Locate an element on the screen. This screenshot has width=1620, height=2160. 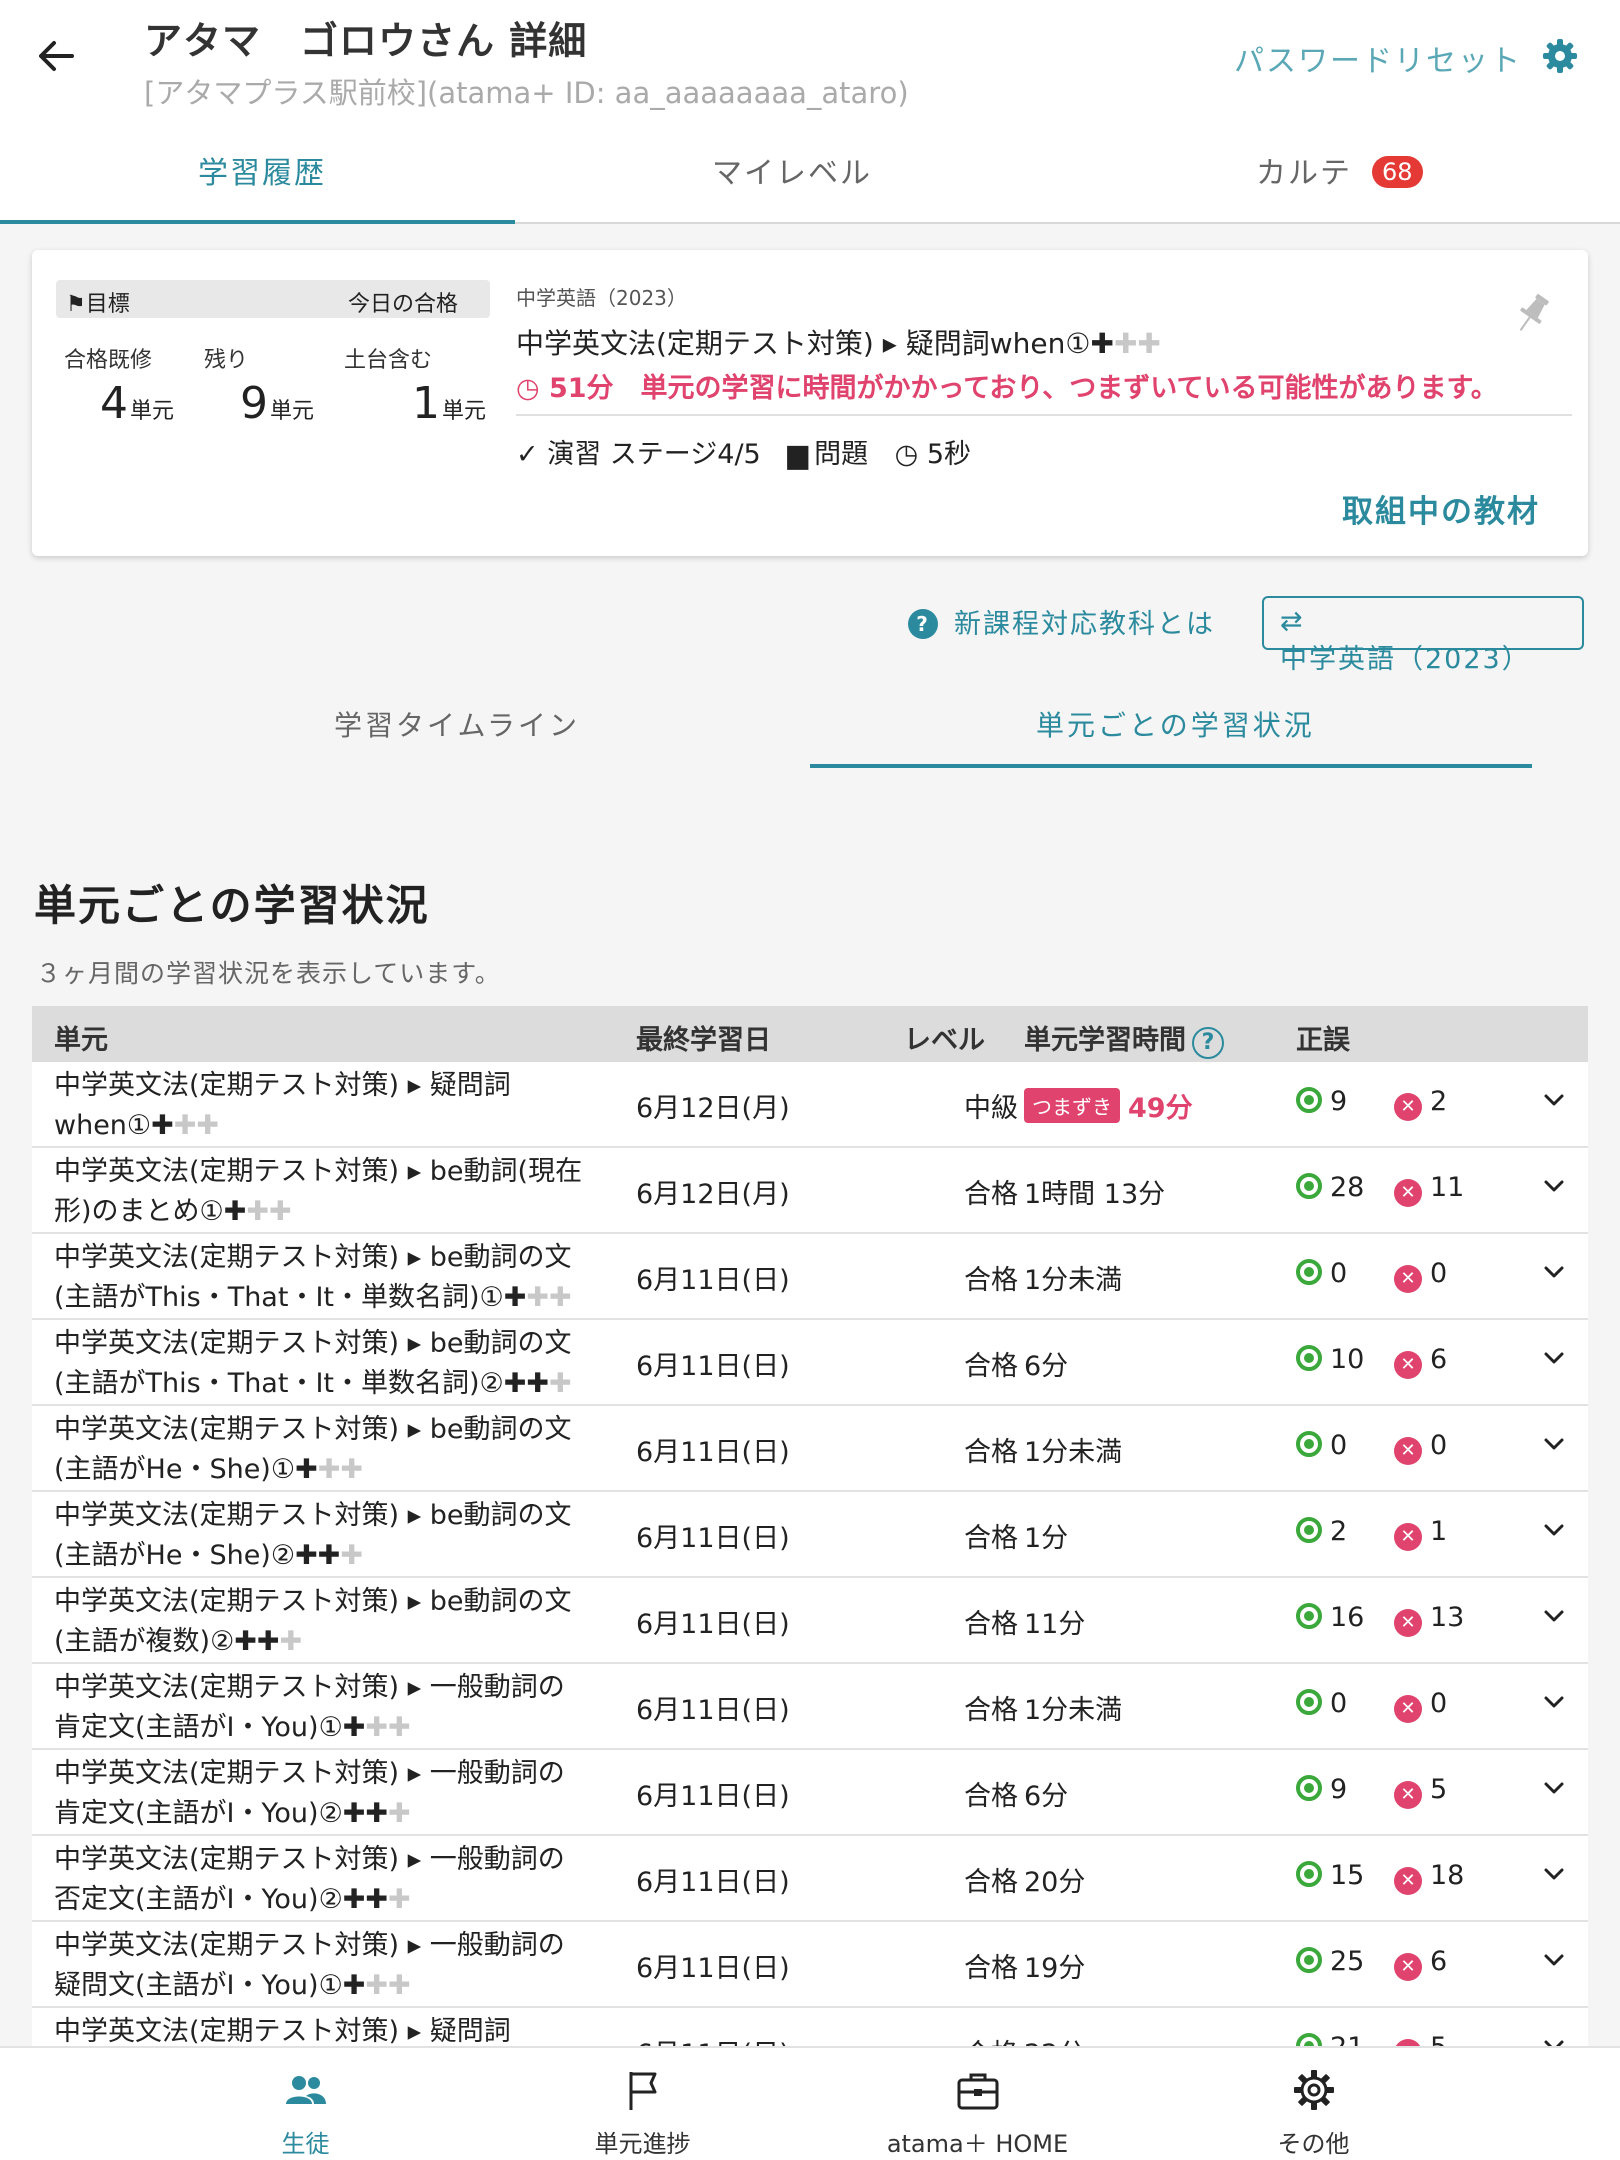
wrong-count: ✕ 0 is located at coordinates (1420, 1705).